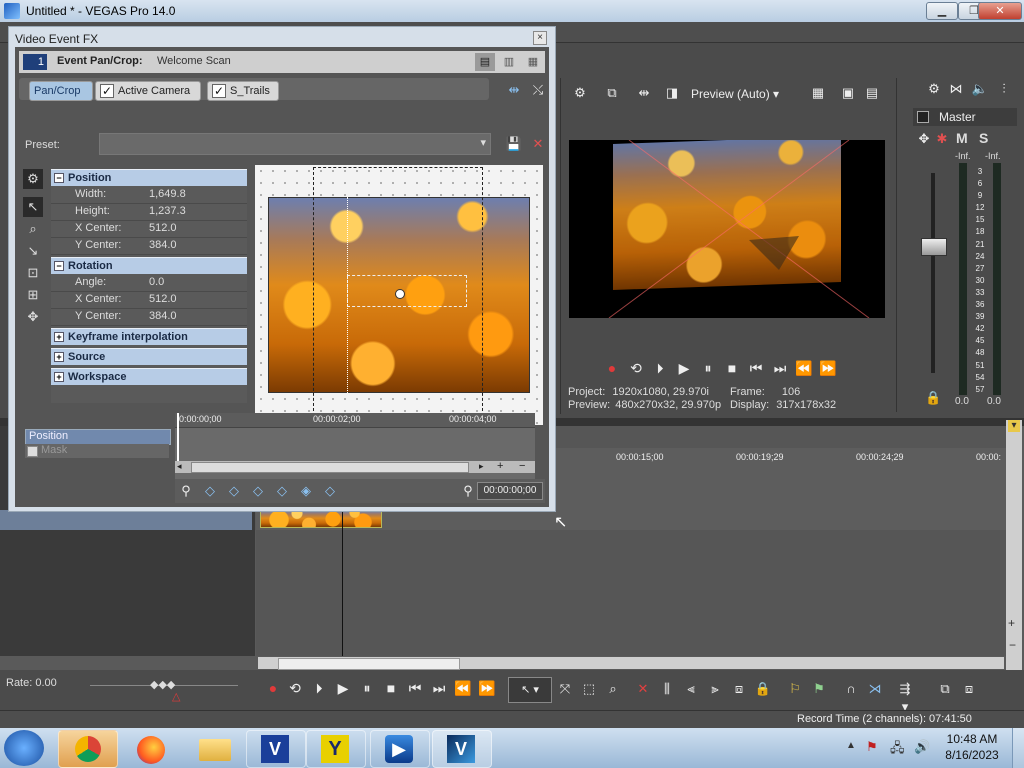 This screenshot has height=768, width=1024. What do you see at coordinates (336, 749) in the screenshot?
I see `vegas-y-taskbar-button: Y` at bounding box center [336, 749].